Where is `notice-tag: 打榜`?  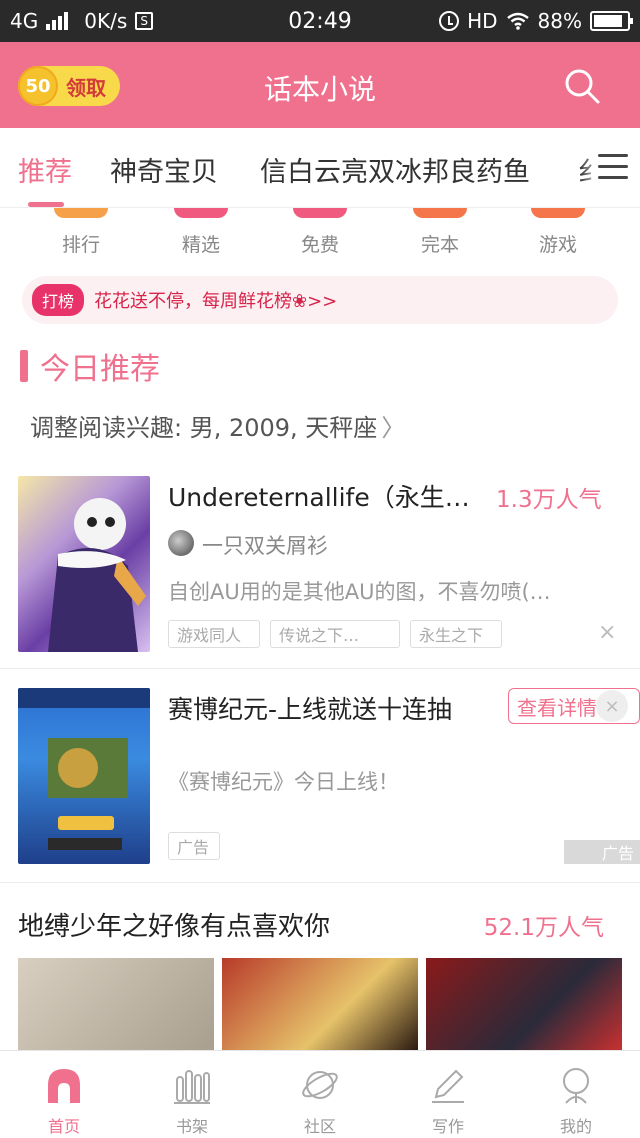
notice-tag: 打榜 is located at coordinates (58, 300).